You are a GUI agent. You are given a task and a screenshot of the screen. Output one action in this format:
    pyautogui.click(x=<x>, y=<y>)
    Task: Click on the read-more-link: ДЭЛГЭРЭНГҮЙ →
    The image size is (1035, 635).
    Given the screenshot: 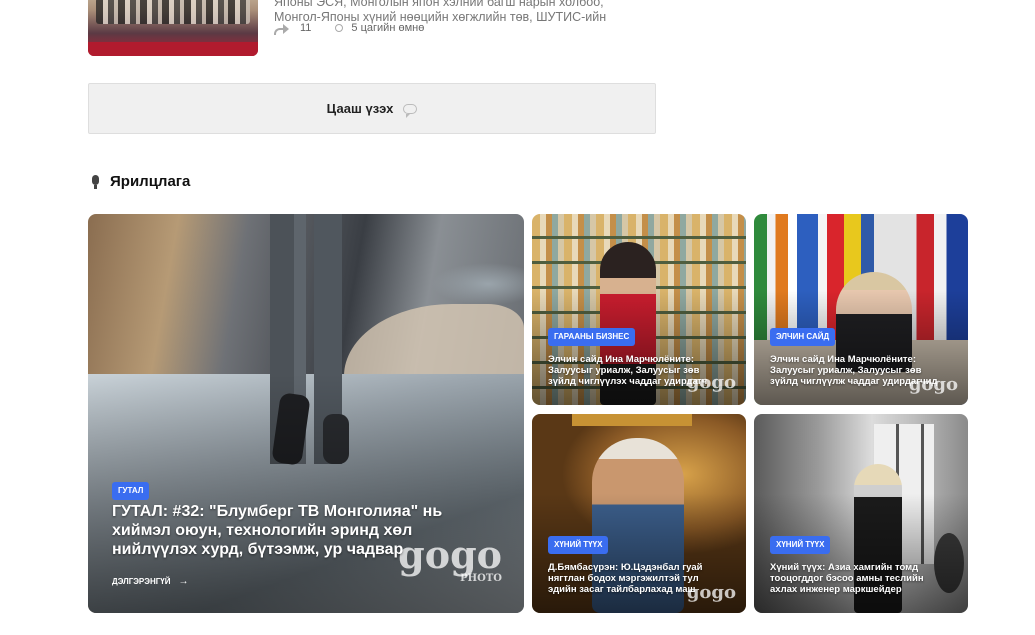 What is the action you would take?
    pyautogui.click(x=150, y=581)
    